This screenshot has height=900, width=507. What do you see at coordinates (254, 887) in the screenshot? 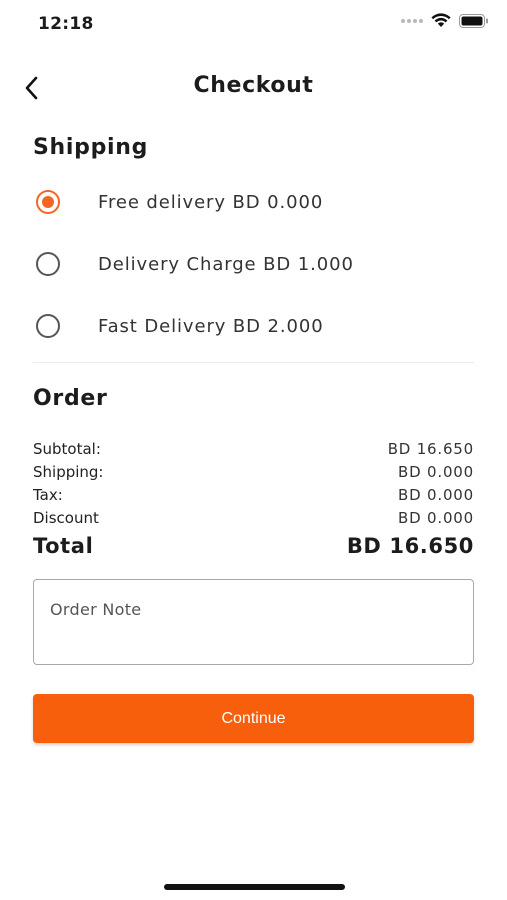
I see `home-indicator` at bounding box center [254, 887].